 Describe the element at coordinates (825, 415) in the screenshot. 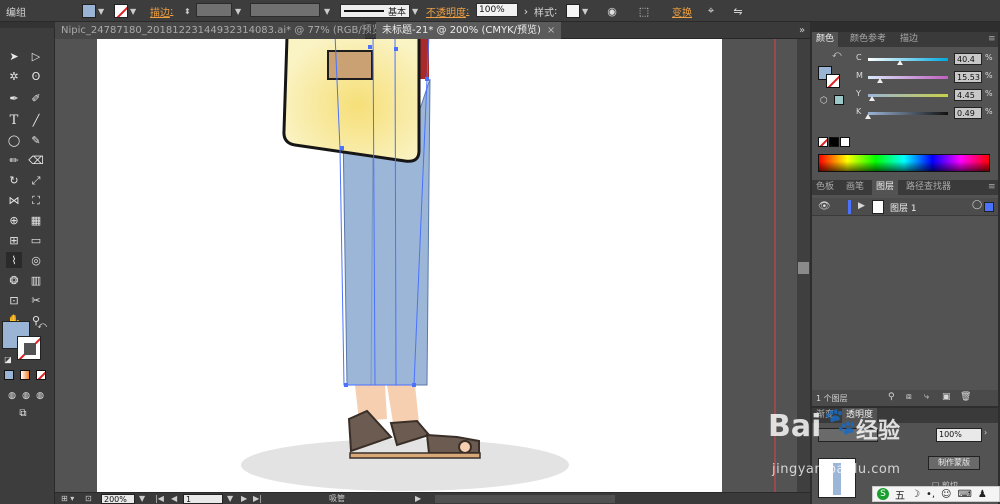

I see `tab-gradient: 渐变` at that location.